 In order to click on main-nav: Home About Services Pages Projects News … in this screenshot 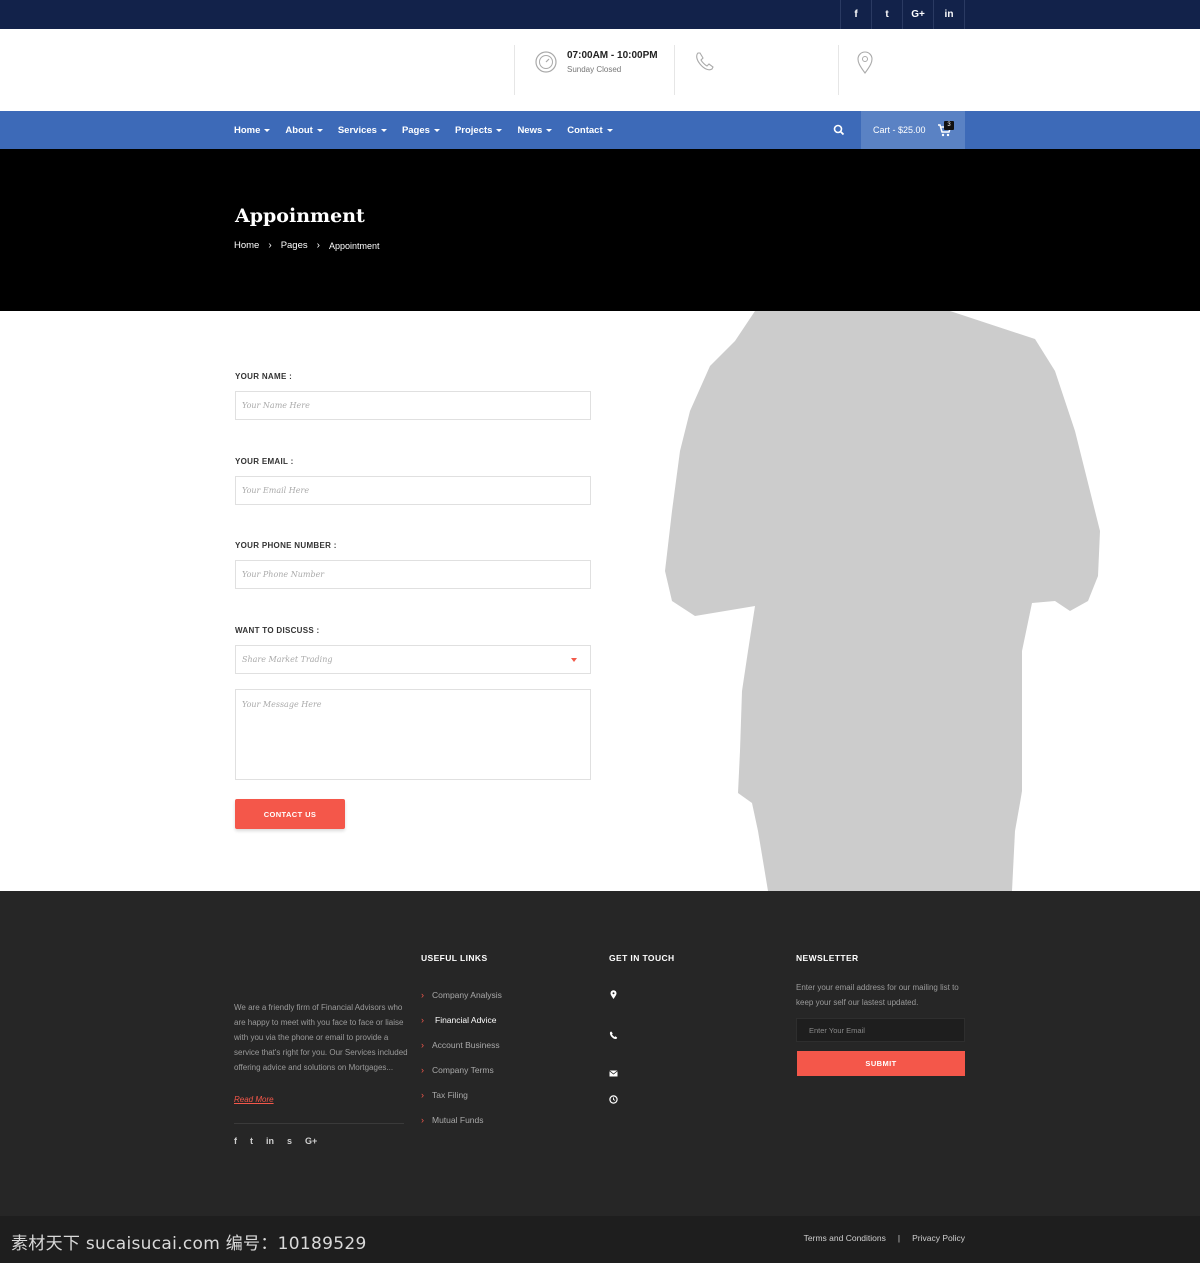, I will do `click(600, 130)`.